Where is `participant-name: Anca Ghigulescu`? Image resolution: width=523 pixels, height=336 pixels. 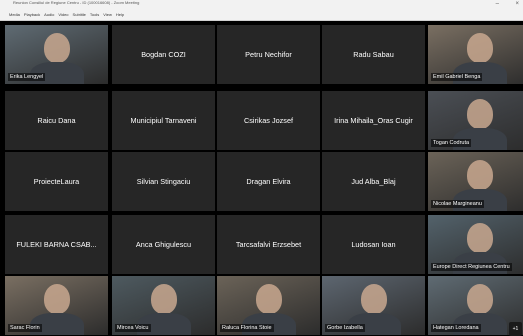 participant-name: Anca Ghigulescu is located at coordinates (163, 244).